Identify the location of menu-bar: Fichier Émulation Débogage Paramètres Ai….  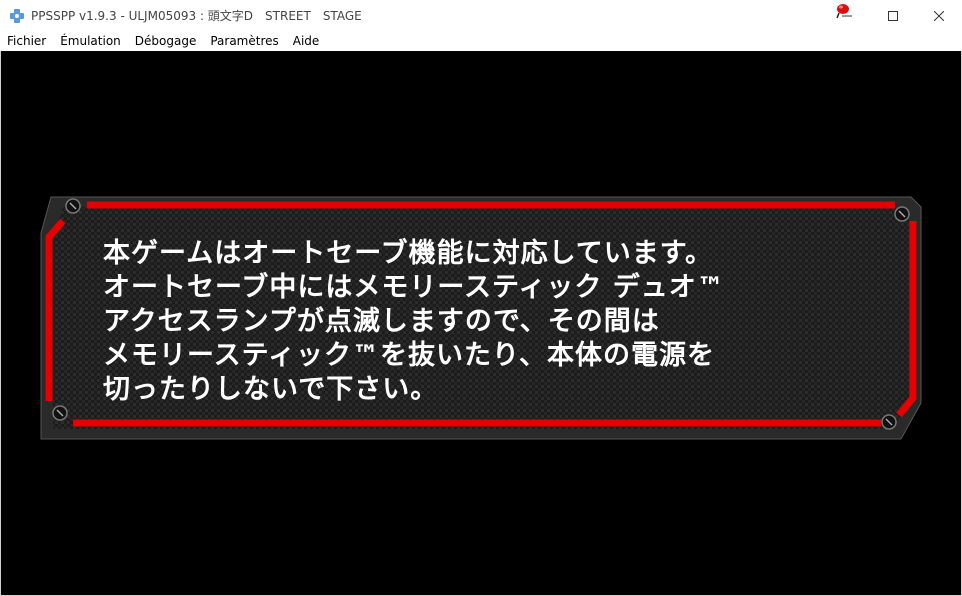
(481, 41).